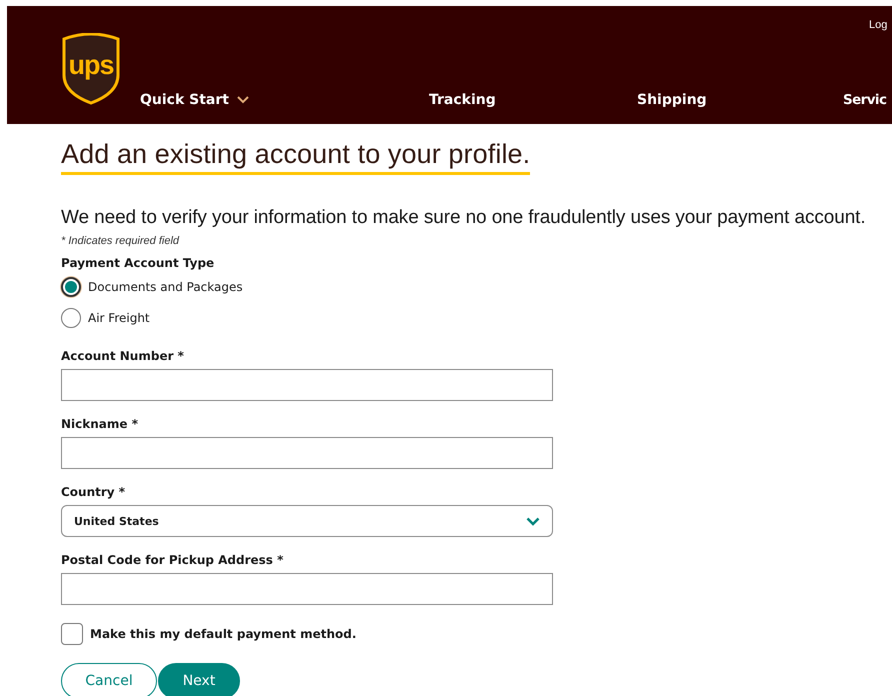 Image resolution: width=892 pixels, height=696 pixels. Describe the element at coordinates (295, 157) in the screenshot. I see `page-title: Add an existing account to your profile.` at that location.